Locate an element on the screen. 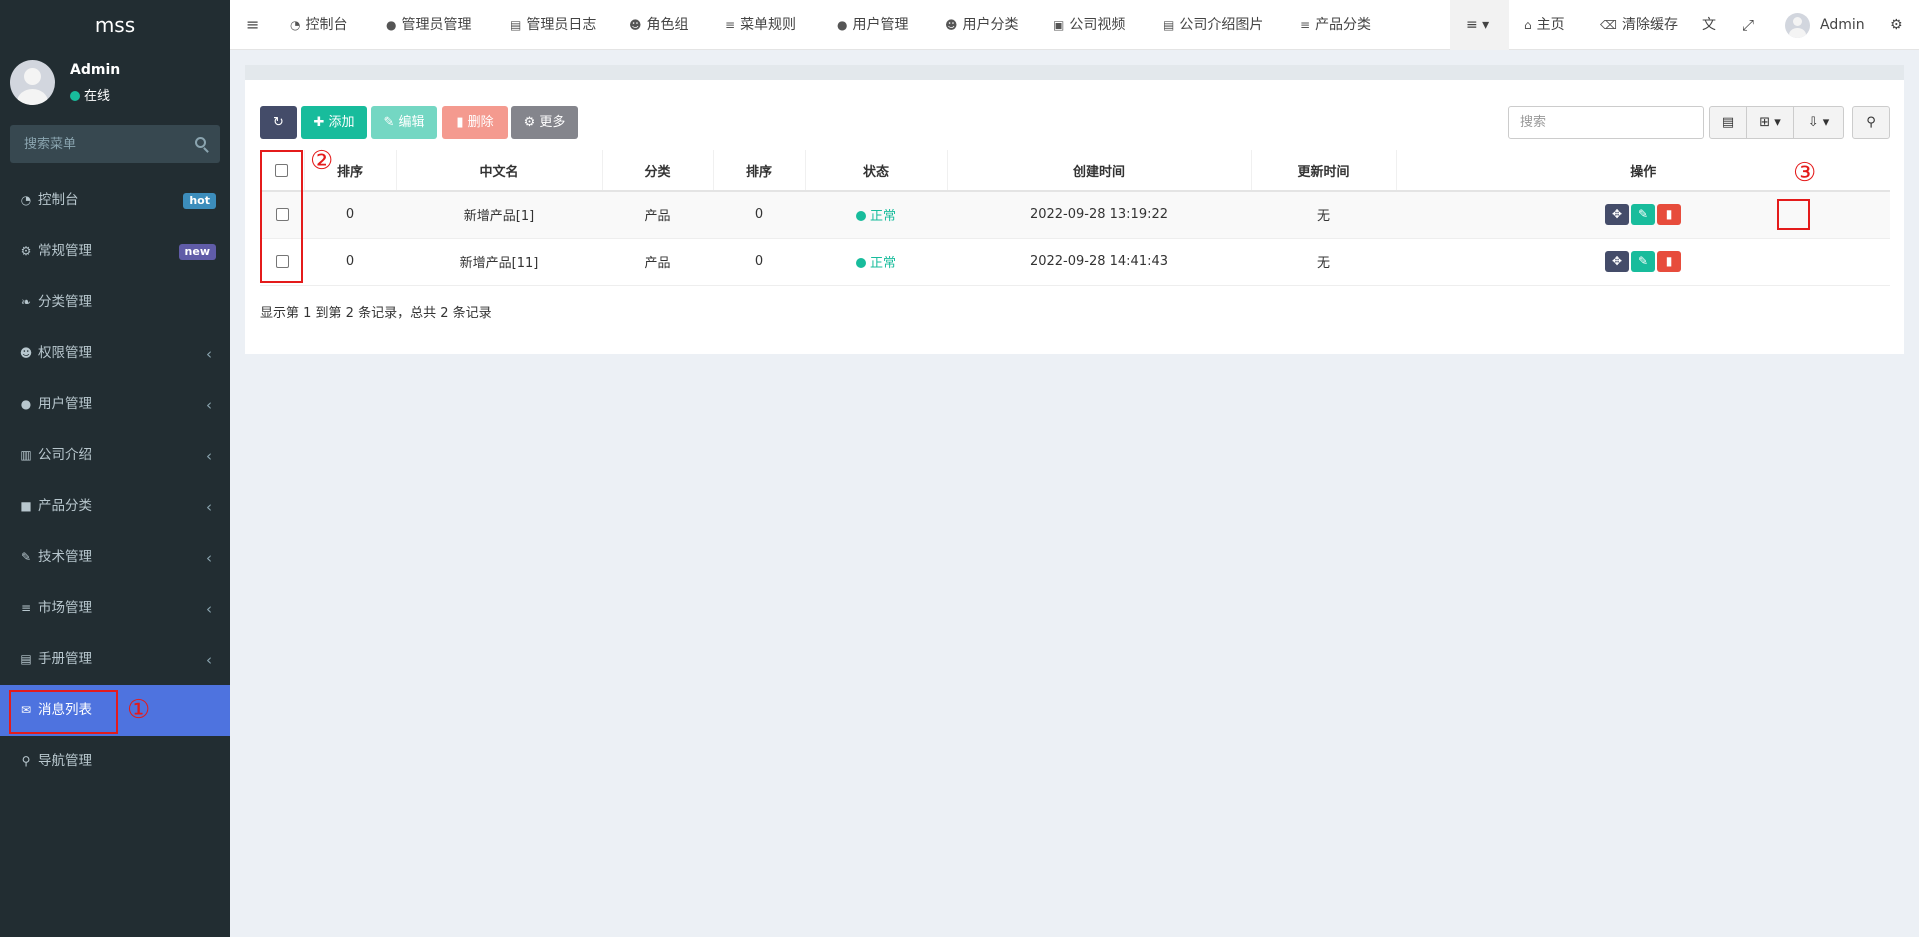 The height and width of the screenshot is (937, 1919). archive-icon: ■ is located at coordinates (26, 506).